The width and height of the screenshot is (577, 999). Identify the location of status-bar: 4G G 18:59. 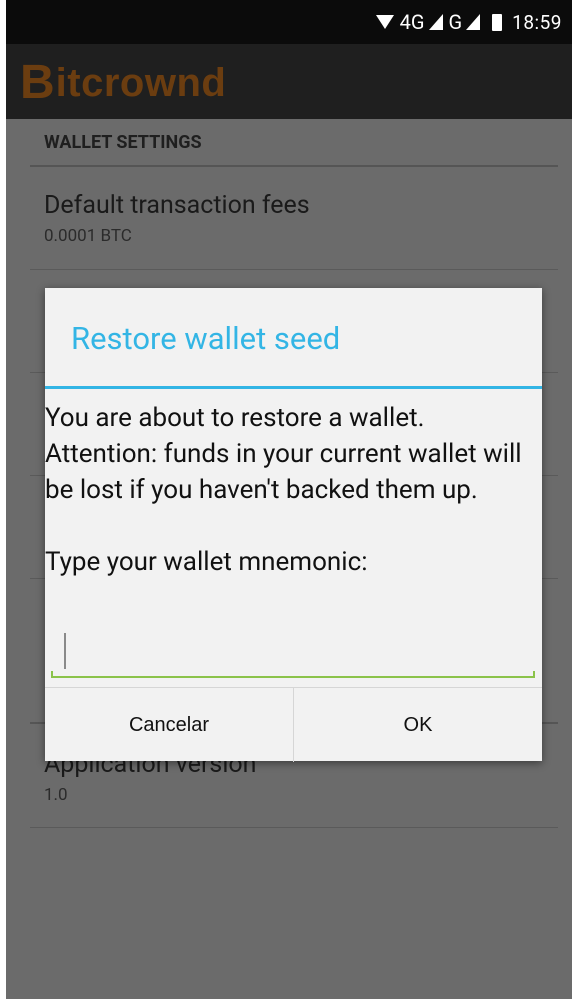
(289, 22).